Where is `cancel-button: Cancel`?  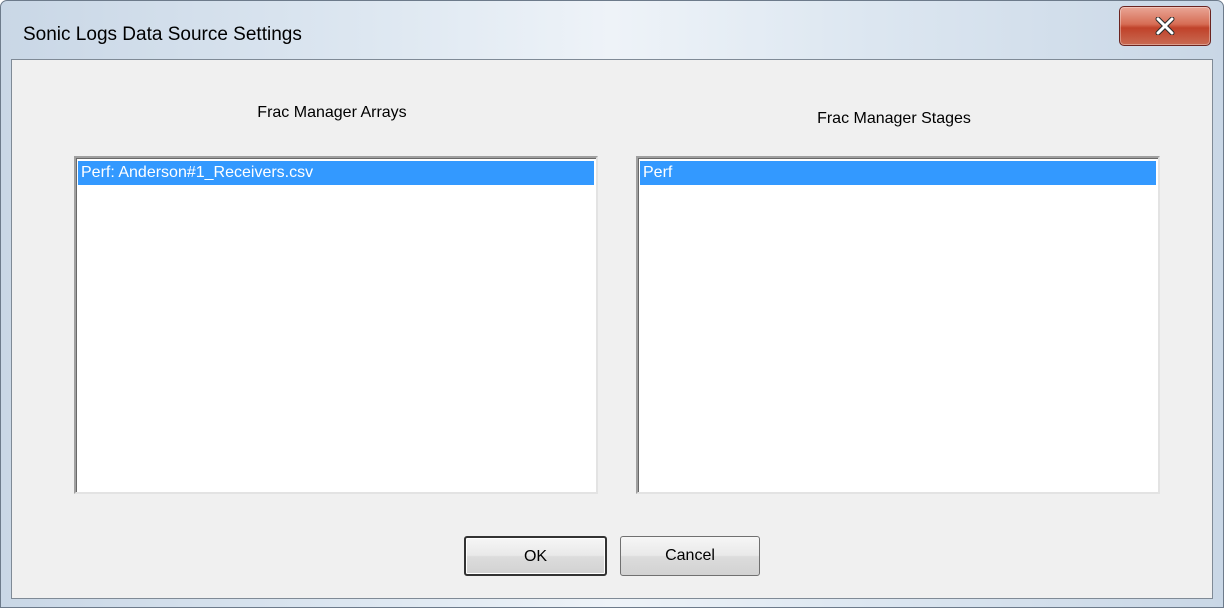
cancel-button: Cancel is located at coordinates (690, 556).